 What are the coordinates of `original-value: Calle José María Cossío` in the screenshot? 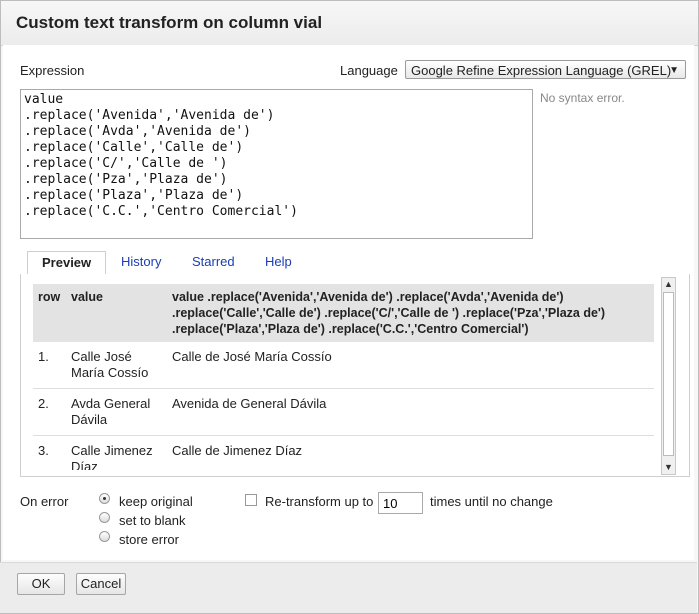 It's located at (116, 365).